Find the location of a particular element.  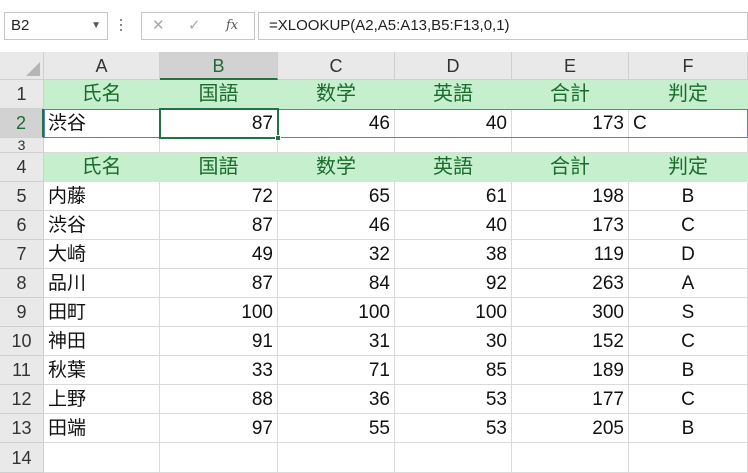

table-cell: 46 is located at coordinates (336, 225).